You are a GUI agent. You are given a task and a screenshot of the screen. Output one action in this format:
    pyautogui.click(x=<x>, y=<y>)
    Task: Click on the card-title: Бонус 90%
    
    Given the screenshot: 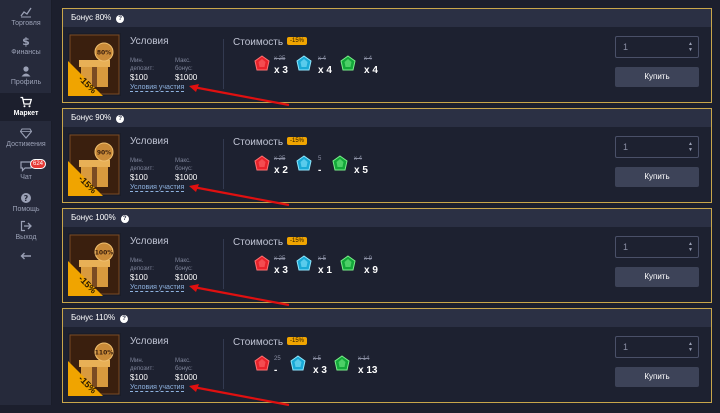 What is the action you would take?
    pyautogui.click(x=91, y=117)
    